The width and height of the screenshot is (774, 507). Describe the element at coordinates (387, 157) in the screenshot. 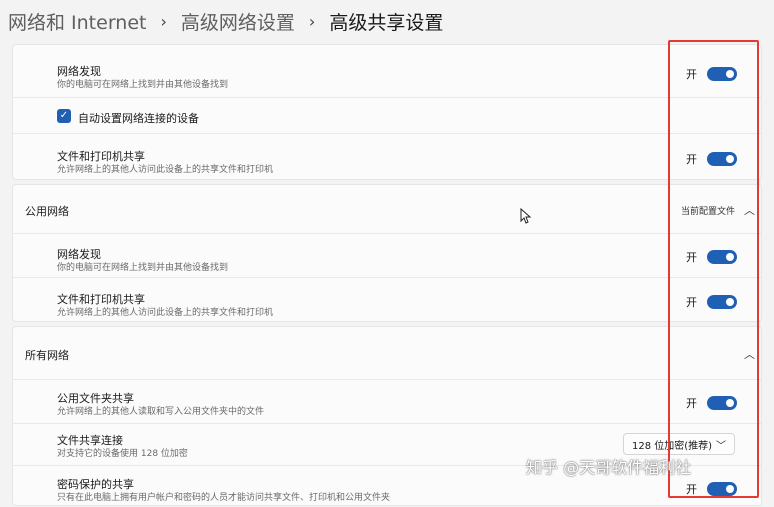

I see `file-printer-sharing-row: 文件和打印机共享 允许网络上的其他人访问此设备上的共享文件和打印机 开` at that location.